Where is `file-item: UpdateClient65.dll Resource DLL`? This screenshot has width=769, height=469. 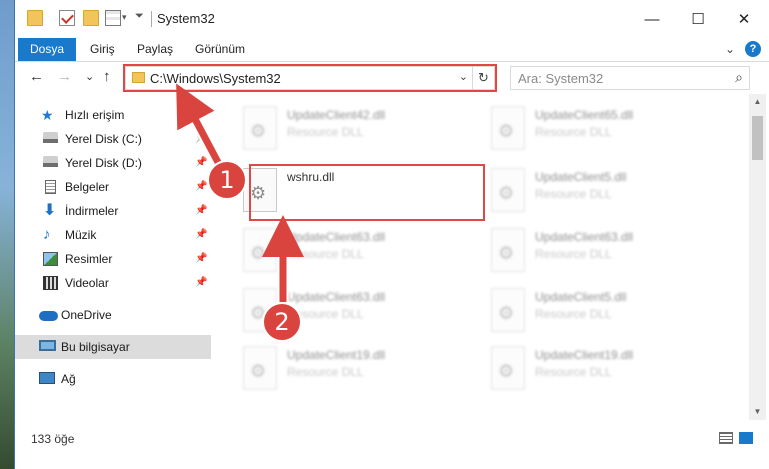 file-item: UpdateClient65.dll Resource DLL is located at coordinates (605, 130).